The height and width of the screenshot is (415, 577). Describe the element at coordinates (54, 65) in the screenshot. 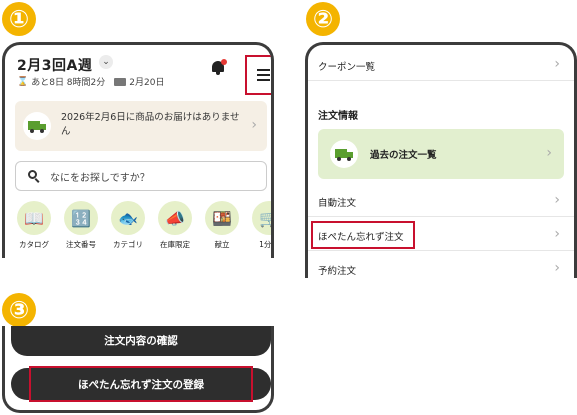

I see `week-title: 2月3回A週` at that location.